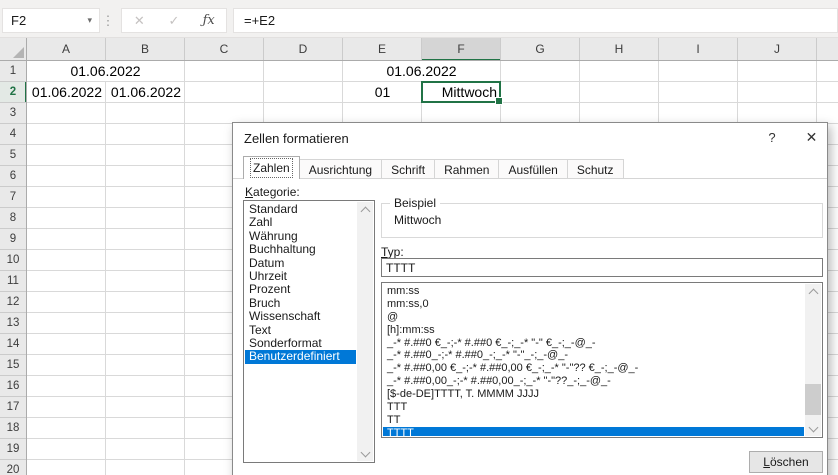 Image resolution: width=838 pixels, height=475 pixels. What do you see at coordinates (13, 428) in the screenshot?
I see `row-header-18: 18` at bounding box center [13, 428].